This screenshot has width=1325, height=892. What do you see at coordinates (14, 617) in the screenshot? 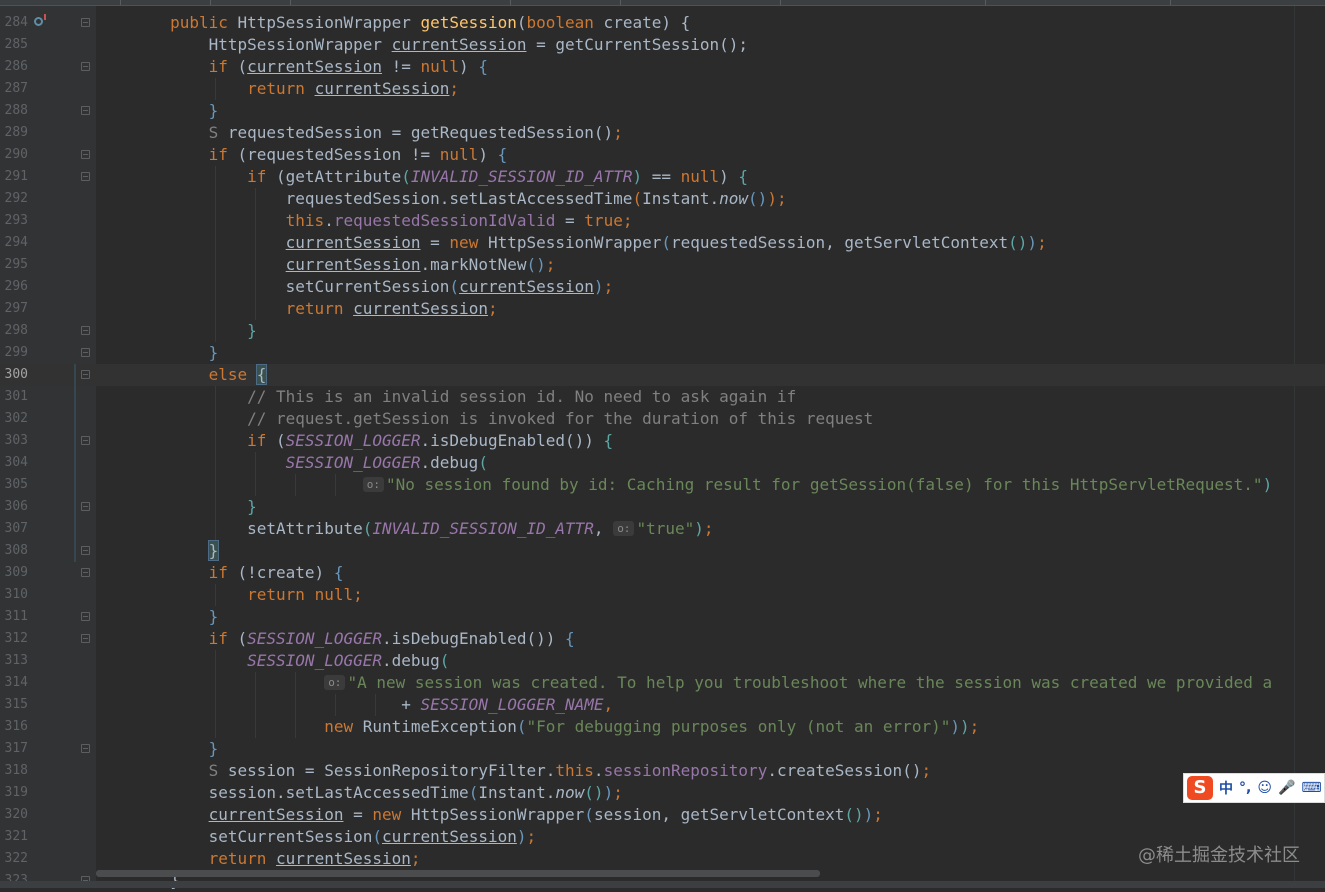
I see `line-number: 311` at bounding box center [14, 617].